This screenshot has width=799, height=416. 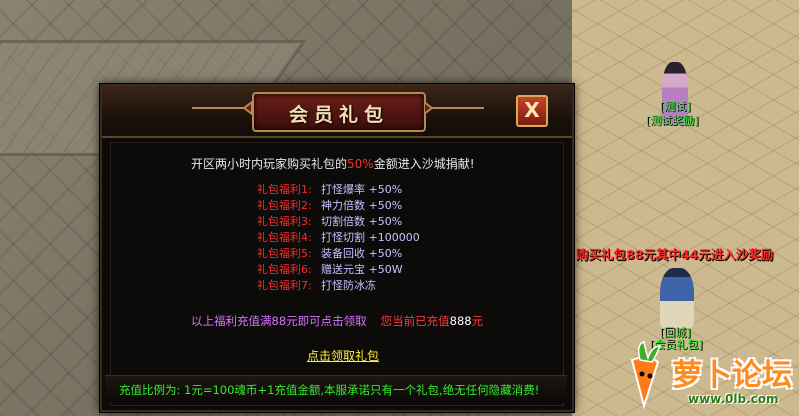 I want to click on benefit-label: 礼包福利4:, so click(x=284, y=237).